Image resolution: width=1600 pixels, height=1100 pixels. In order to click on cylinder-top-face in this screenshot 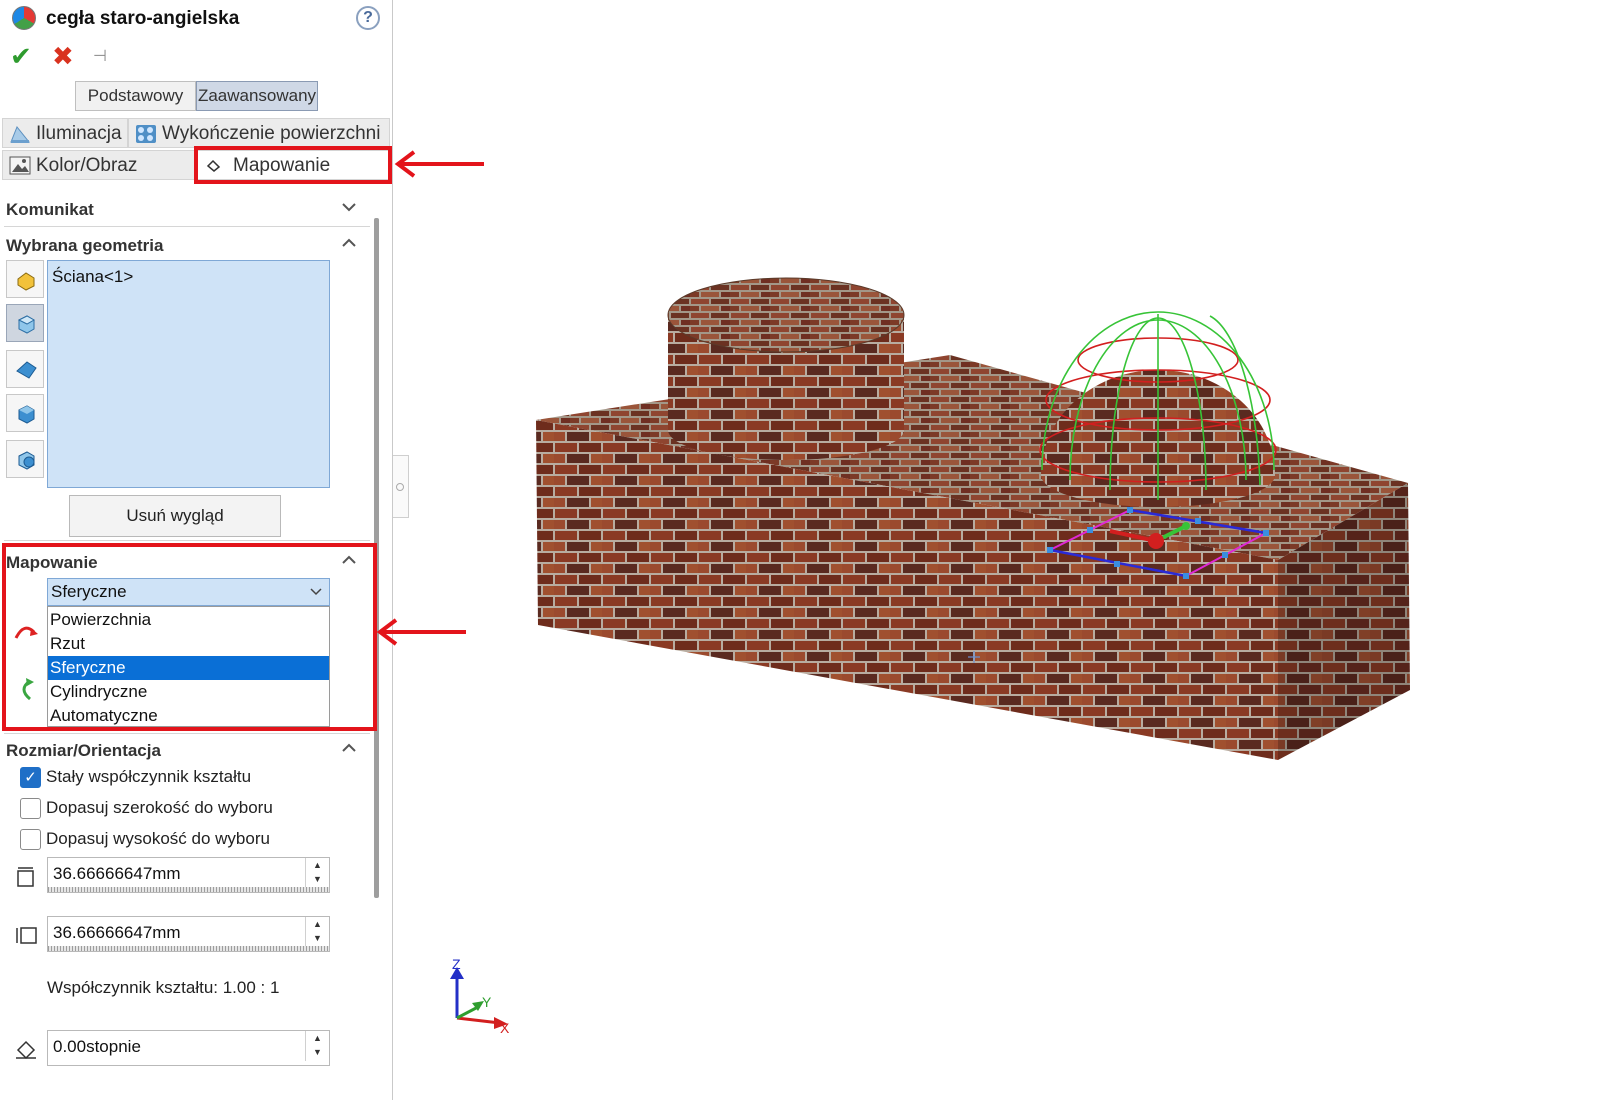, I will do `click(786, 315)`.